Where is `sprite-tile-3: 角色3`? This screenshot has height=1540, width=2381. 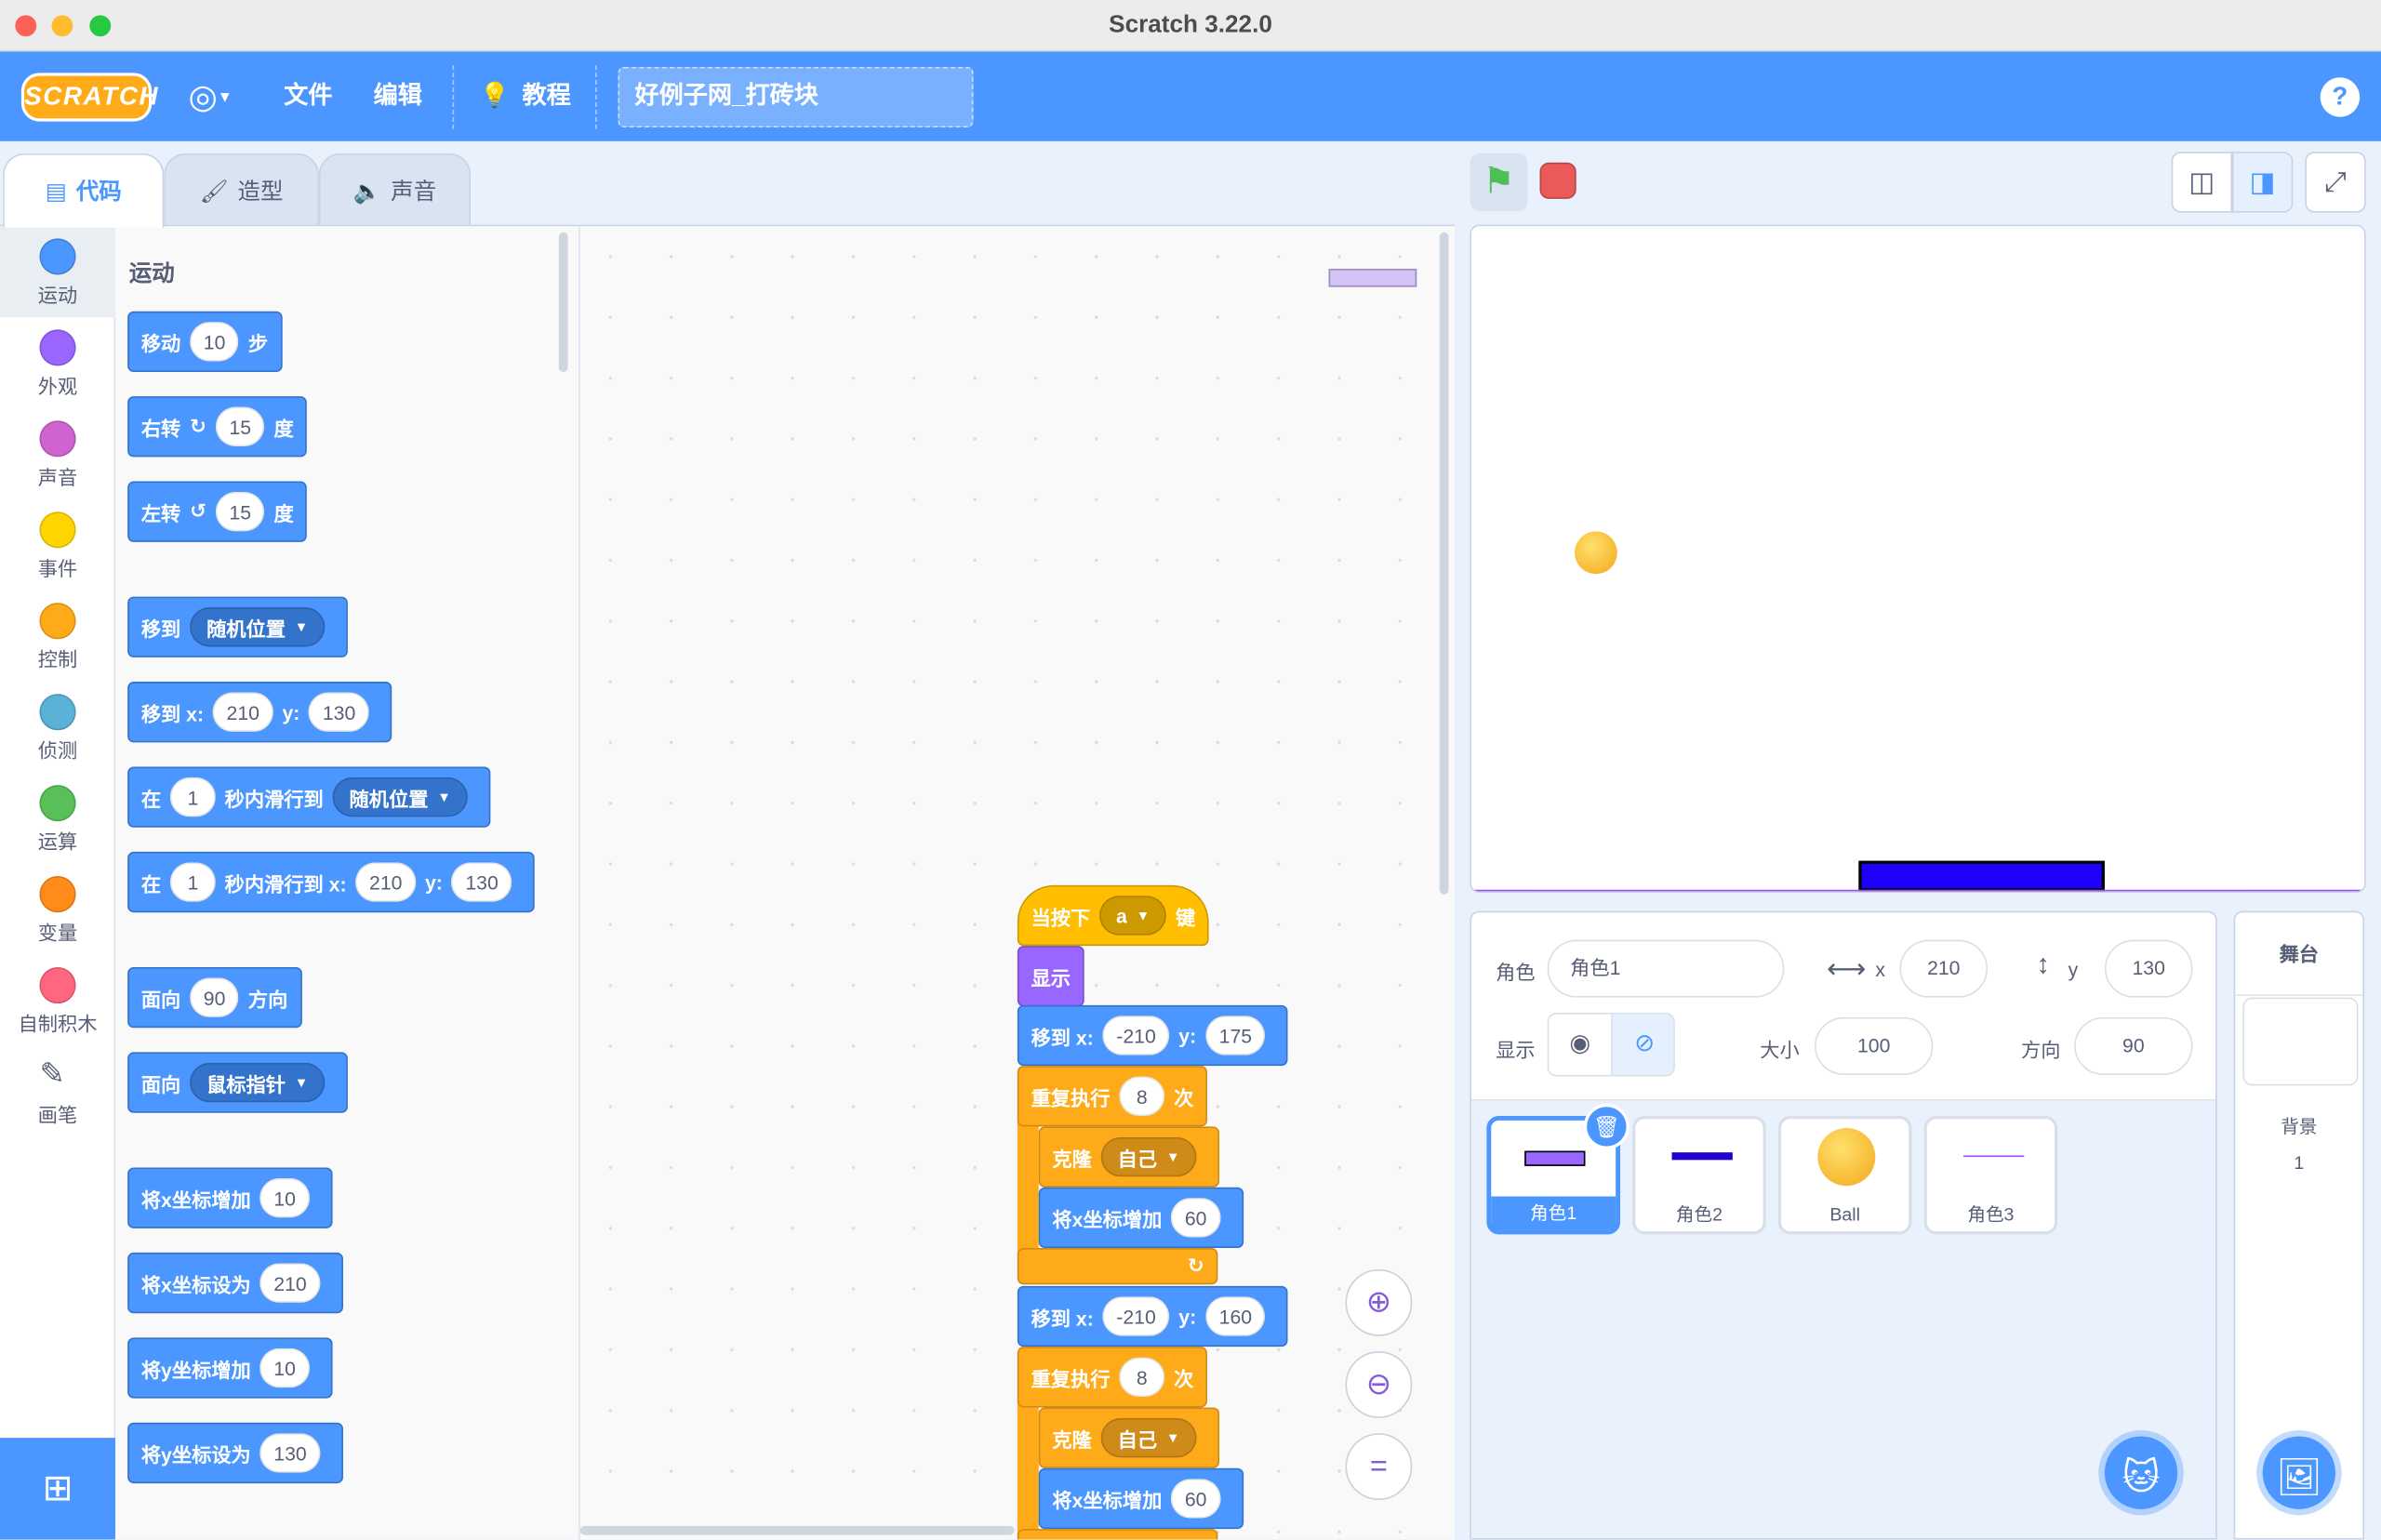 sprite-tile-3: 角色3 is located at coordinates (1990, 1175).